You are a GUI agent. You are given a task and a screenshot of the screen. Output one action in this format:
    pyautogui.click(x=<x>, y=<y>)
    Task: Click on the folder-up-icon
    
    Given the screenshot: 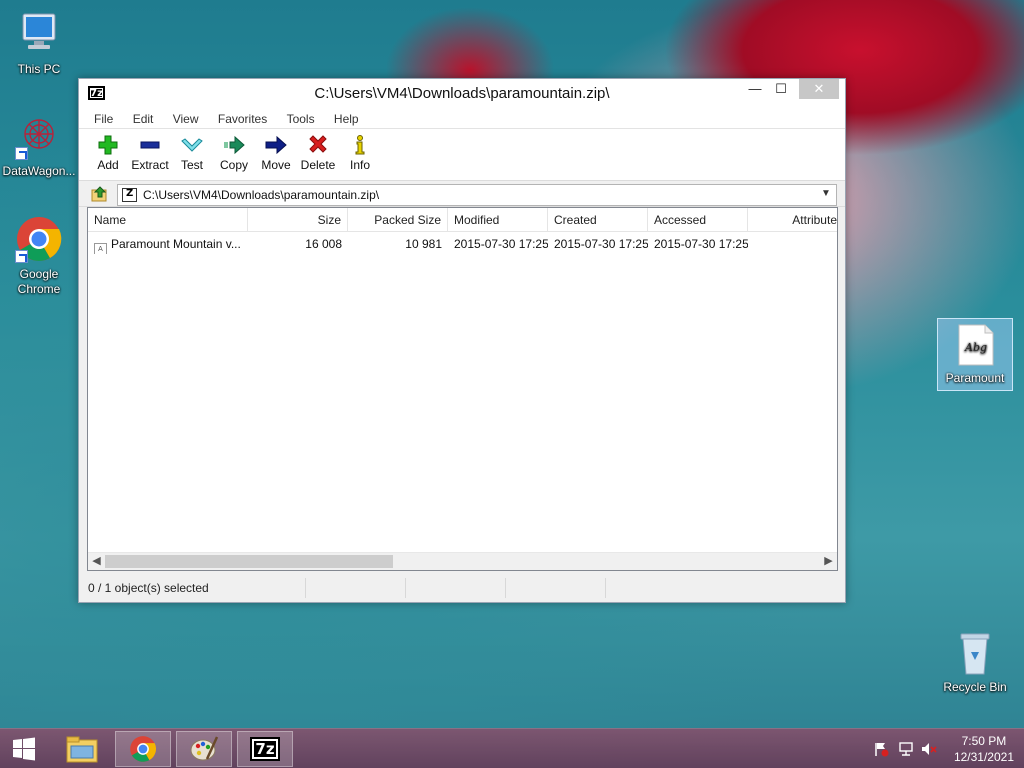 What is the action you would take?
    pyautogui.click(x=100, y=194)
    